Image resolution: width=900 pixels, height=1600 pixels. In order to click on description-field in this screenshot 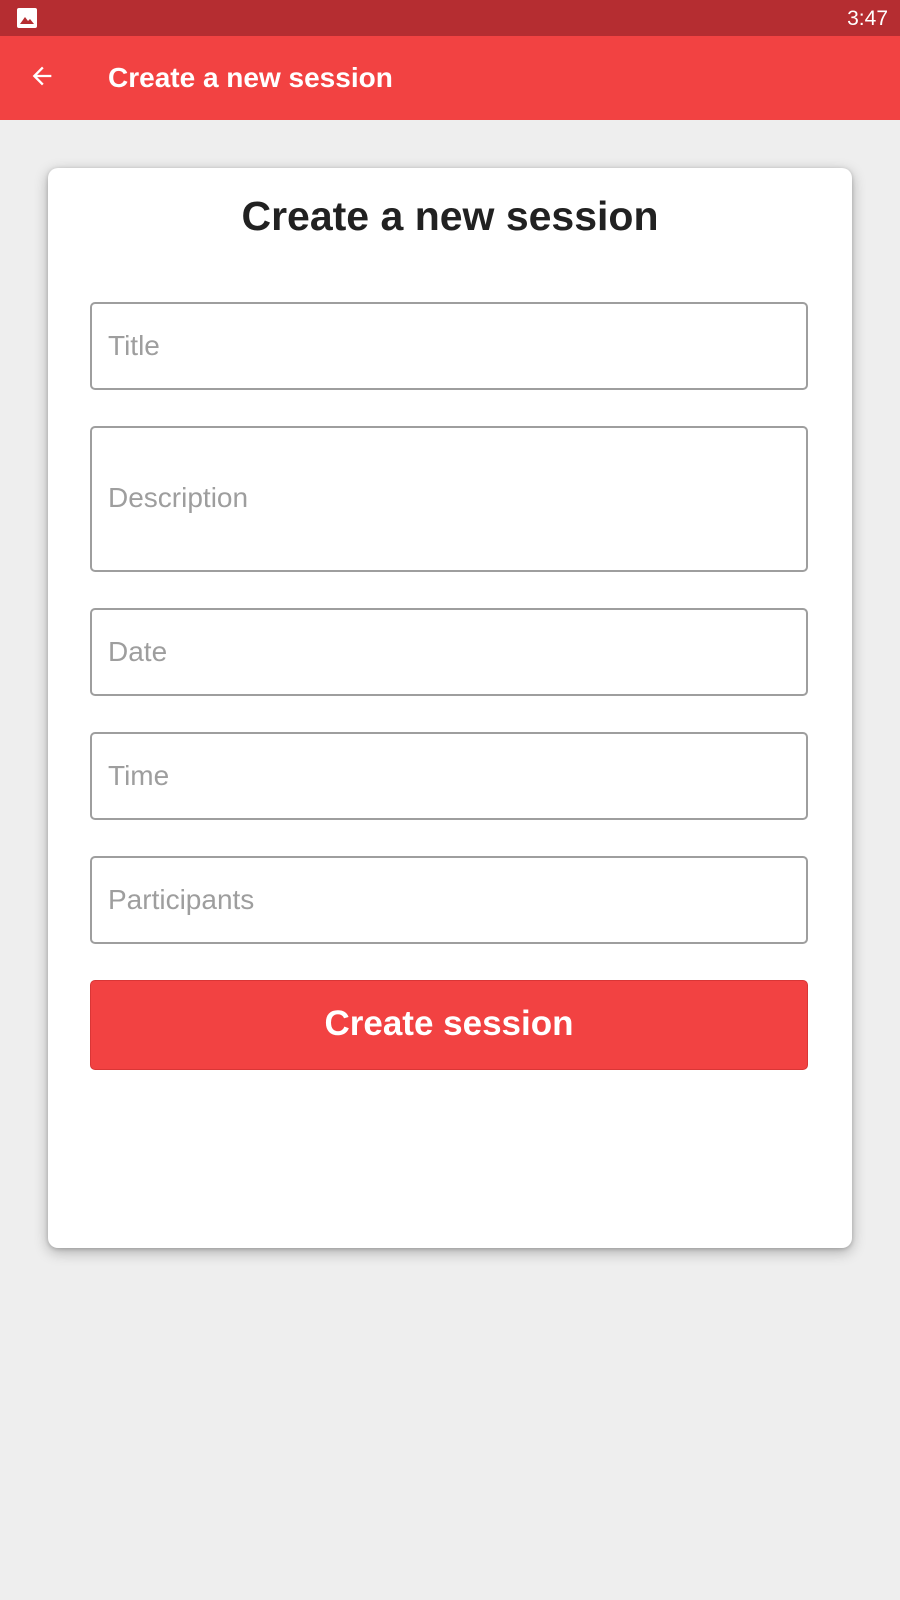, I will do `click(449, 499)`.